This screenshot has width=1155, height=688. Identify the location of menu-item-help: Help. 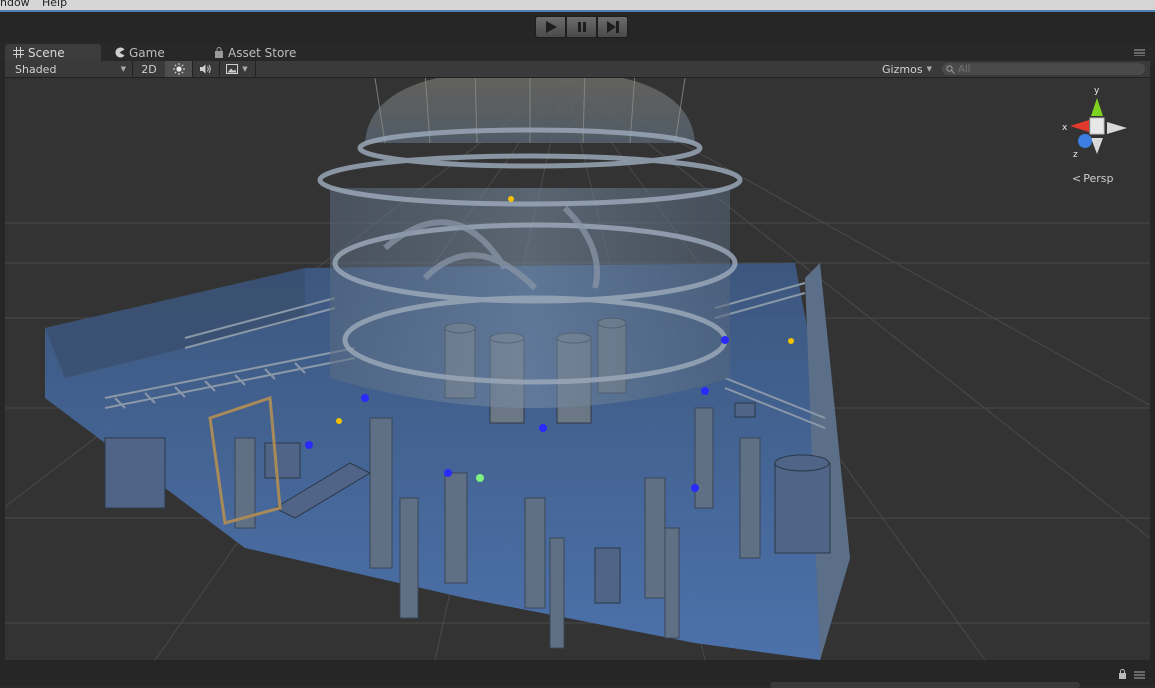
(54, 4).